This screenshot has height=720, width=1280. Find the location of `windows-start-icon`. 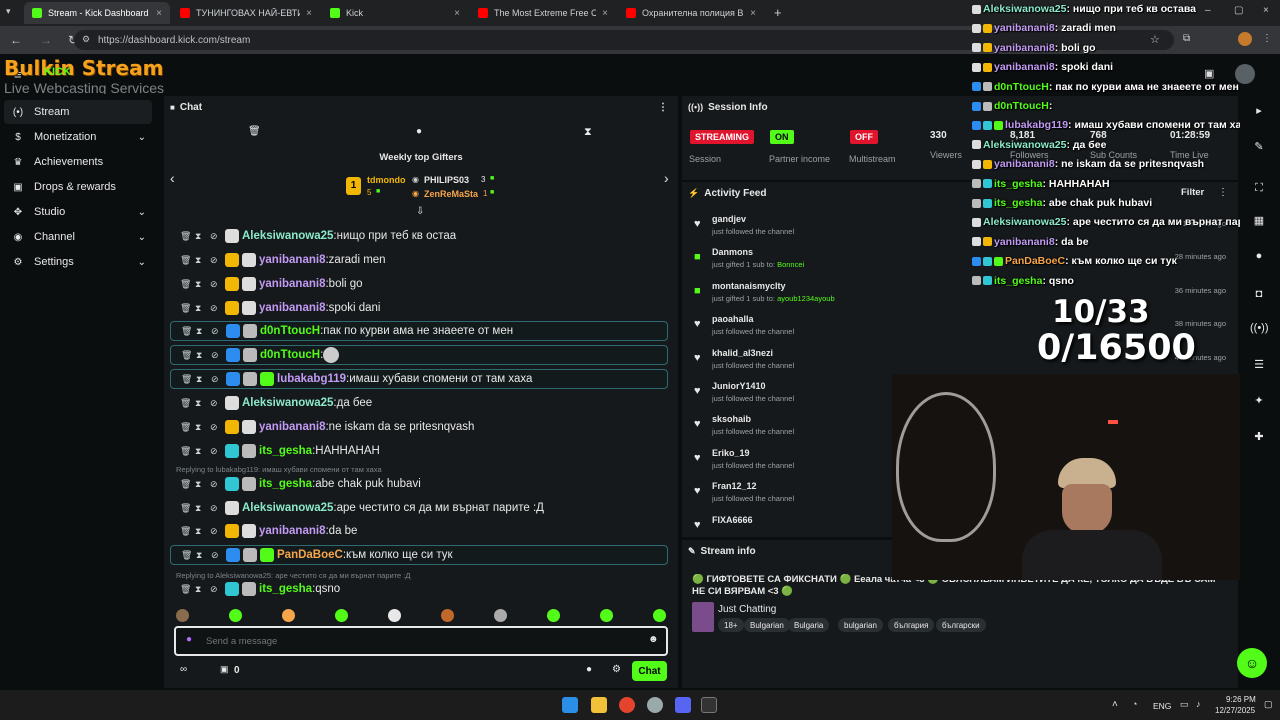

windows-start-icon is located at coordinates (570, 705).